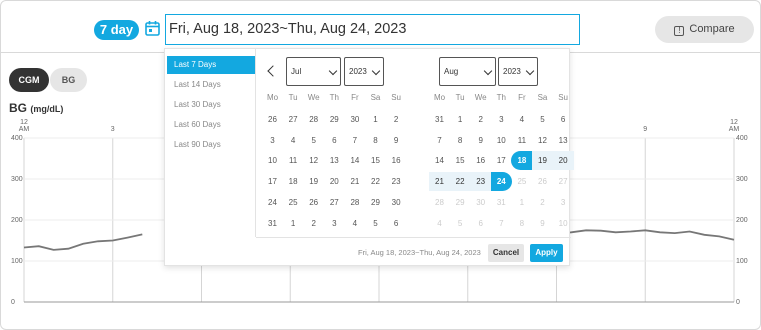  Describe the element at coordinates (364, 71) in the screenshot. I see `left-year-select: 2023` at that location.